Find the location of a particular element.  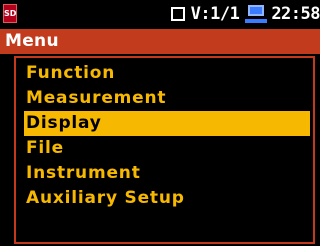

status-indicators: V:1/1 22:58 is located at coordinates (245, 14).